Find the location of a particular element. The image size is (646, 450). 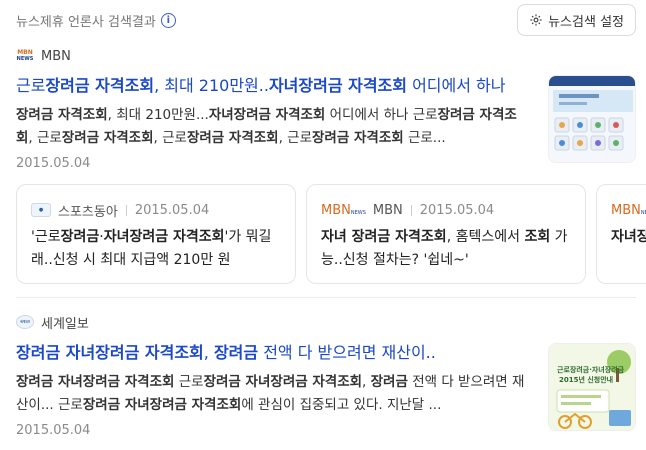

card-title: 자녀장려금 자격조회 is located at coordinates (628, 249).